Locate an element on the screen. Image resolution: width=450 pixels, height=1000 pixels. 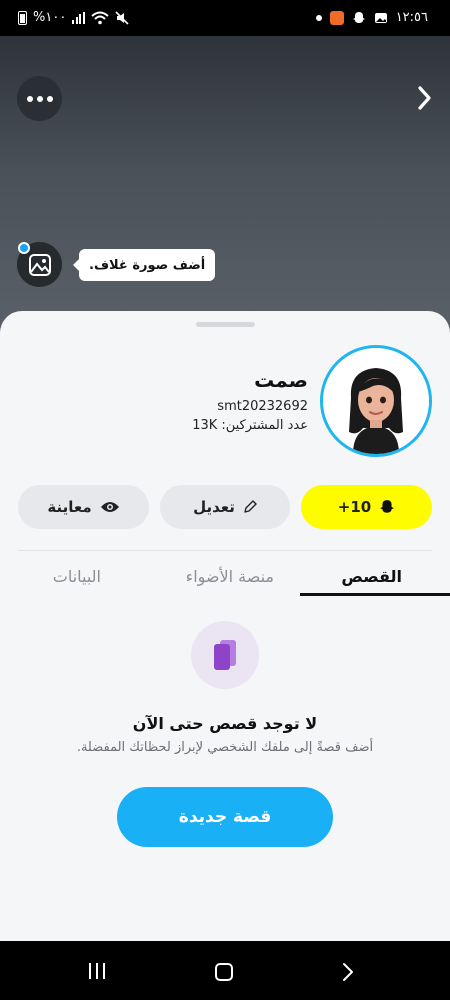
edit-label: تعديل is located at coordinates (214, 507).